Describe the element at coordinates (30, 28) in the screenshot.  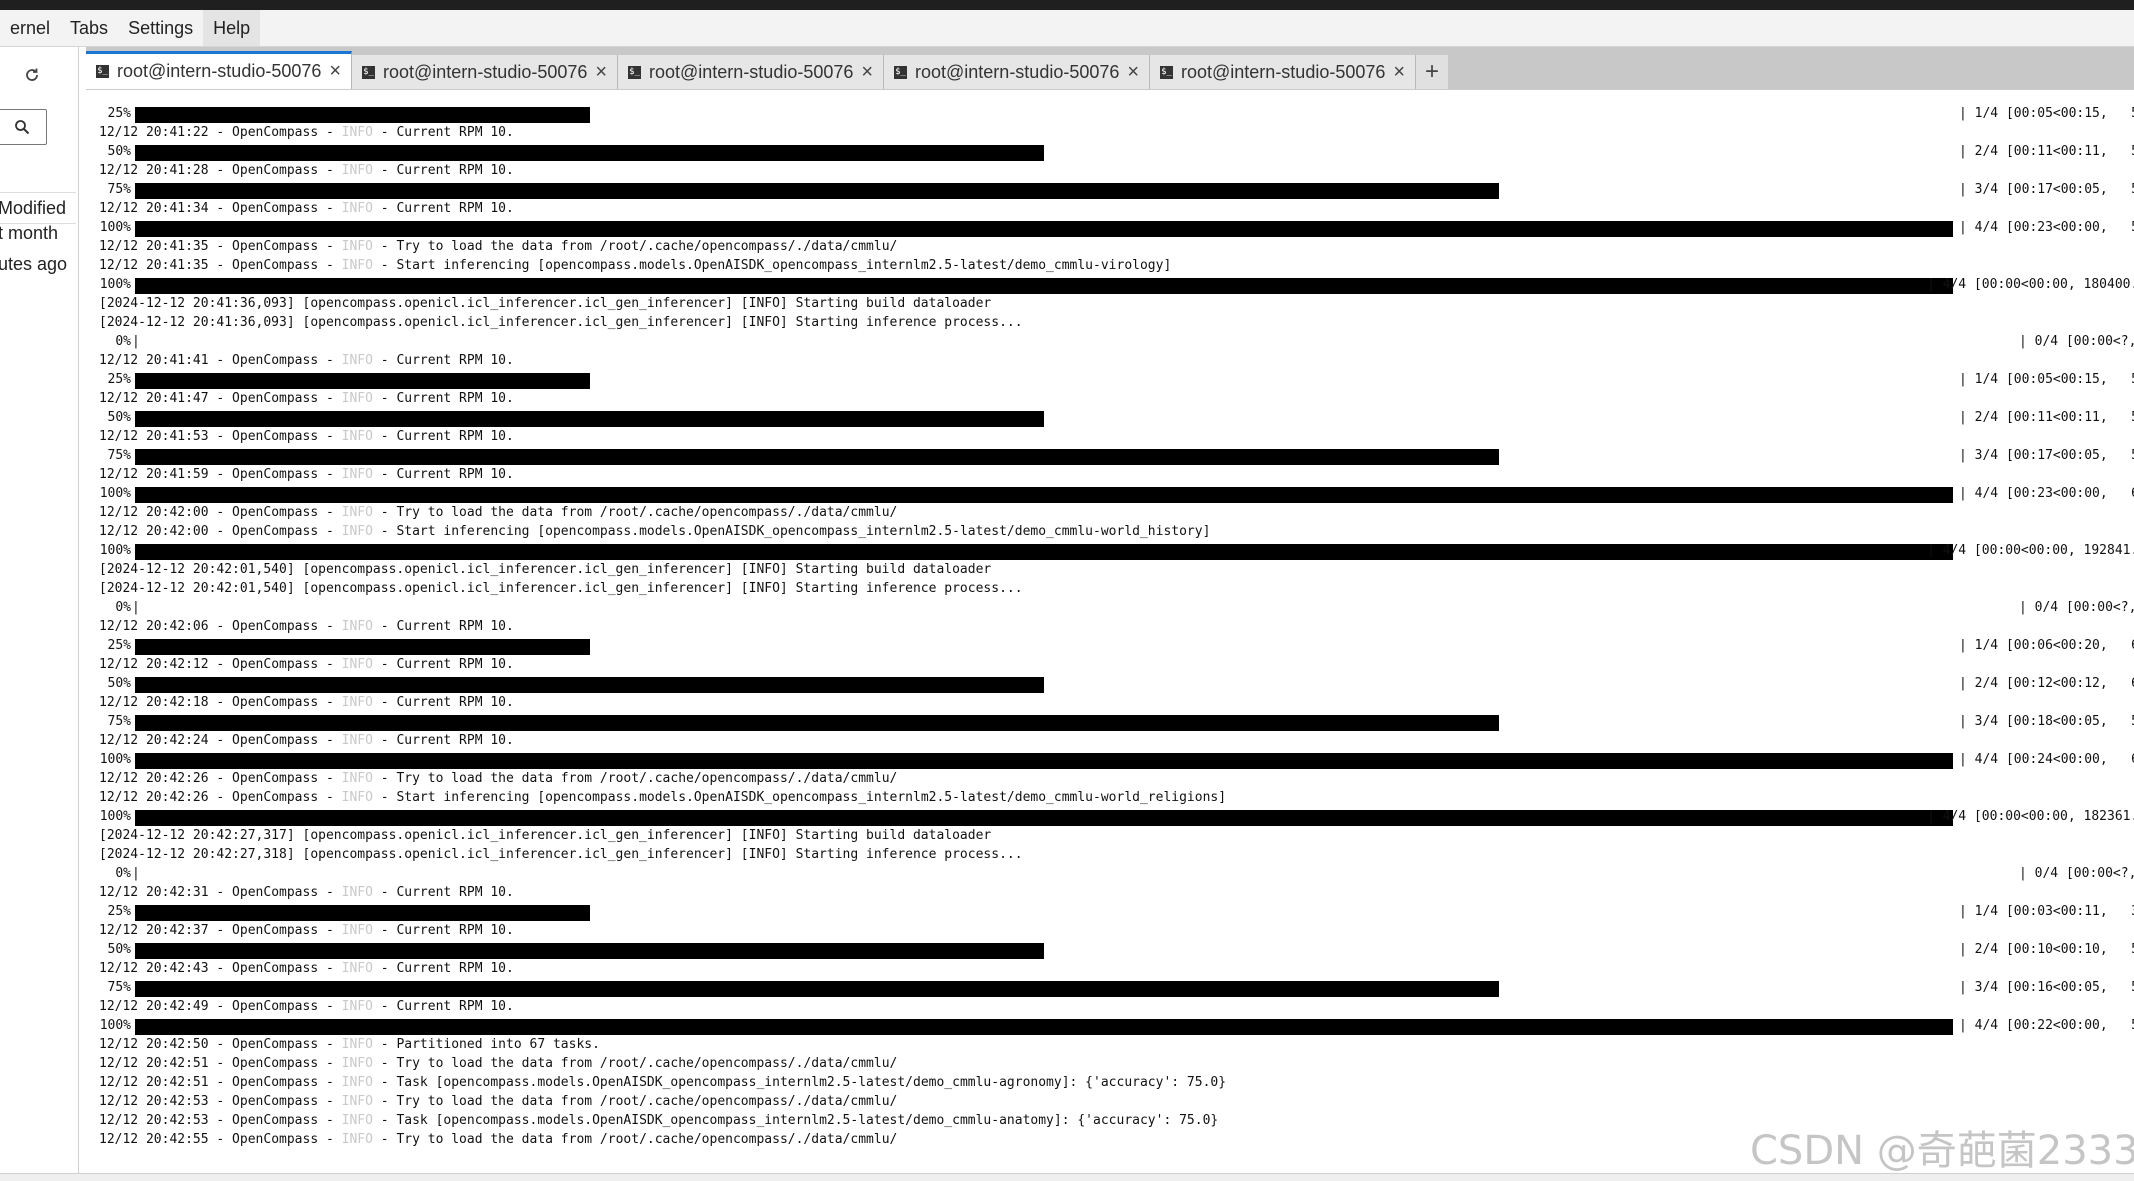
I see `menu-kernel: ernel` at that location.